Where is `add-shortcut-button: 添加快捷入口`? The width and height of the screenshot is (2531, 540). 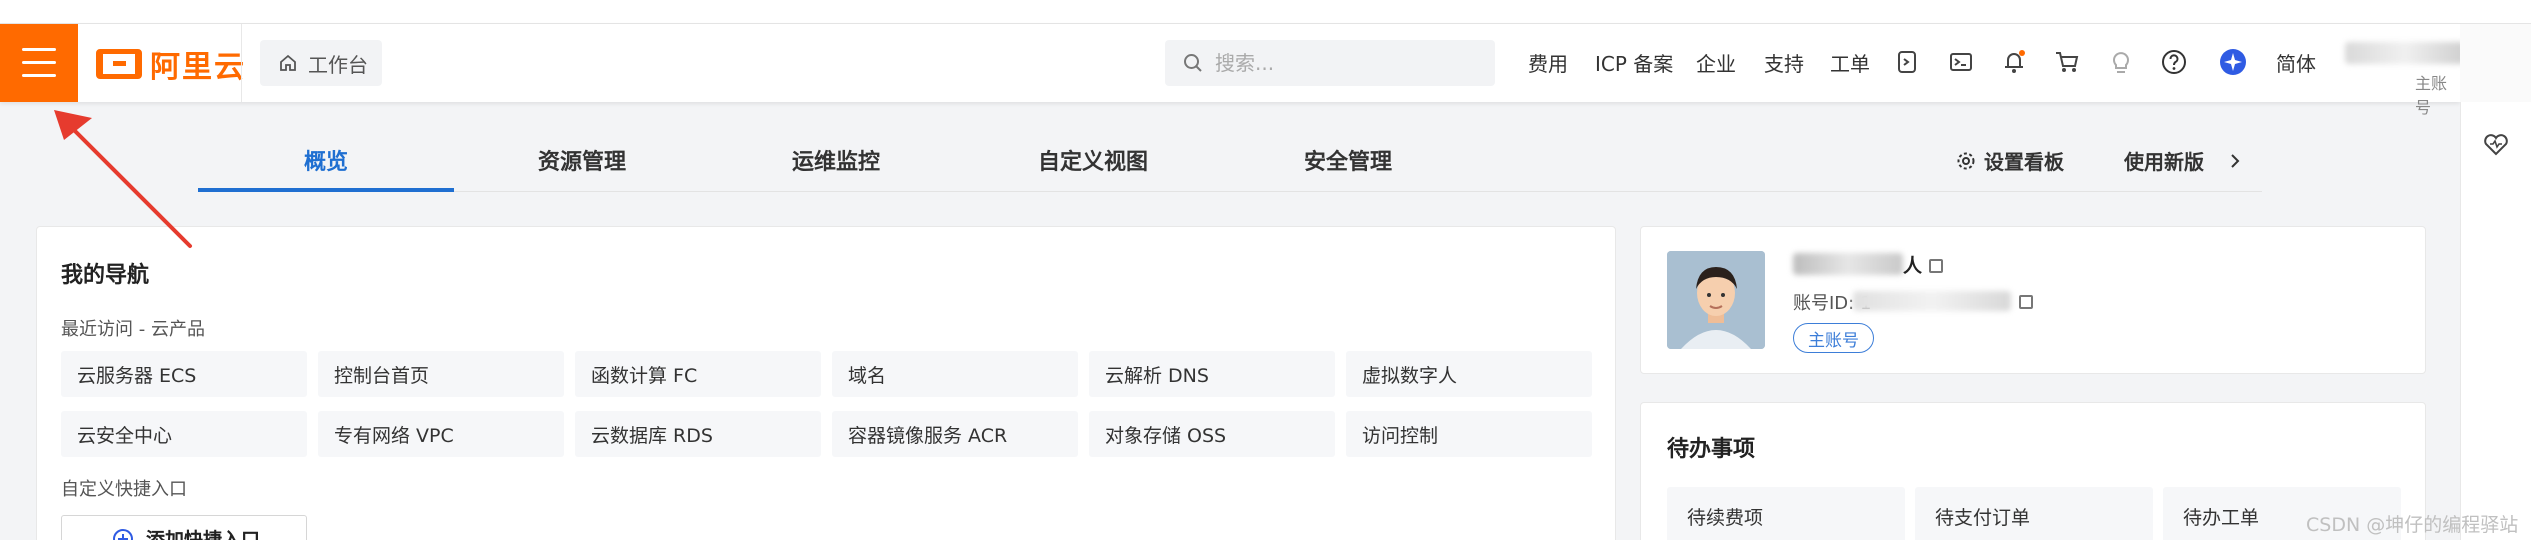
add-shortcut-button: 添加快捷入口 is located at coordinates (184, 527).